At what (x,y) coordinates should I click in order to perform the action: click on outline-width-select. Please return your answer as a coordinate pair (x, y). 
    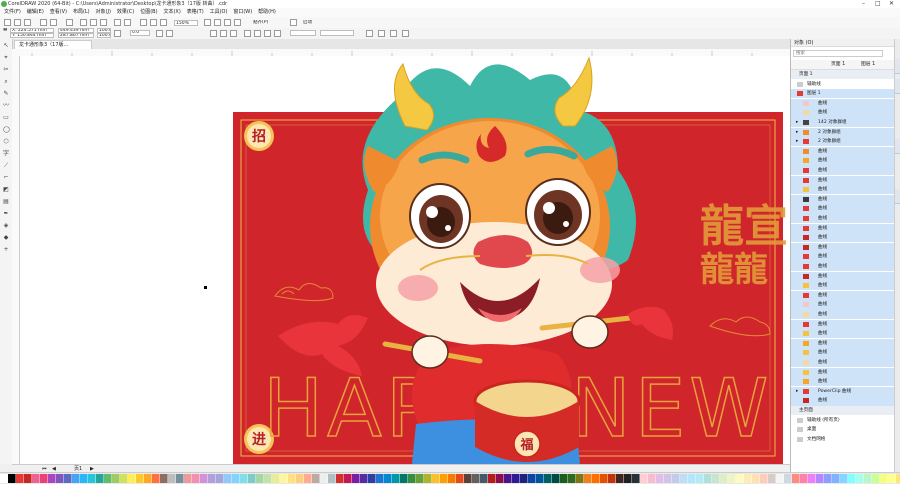
    Looking at the image, I should click on (303, 33).